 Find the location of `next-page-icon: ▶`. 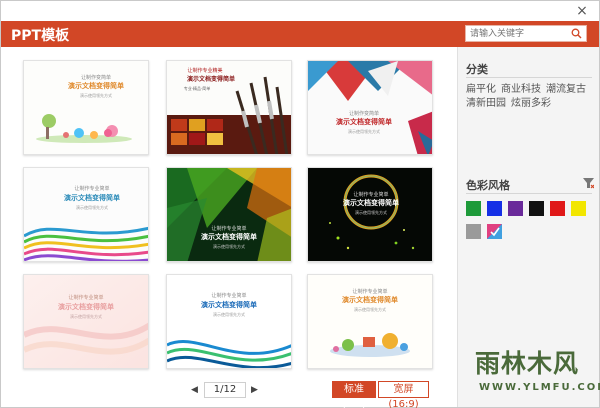

next-page-icon: ▶ is located at coordinates (254, 390).